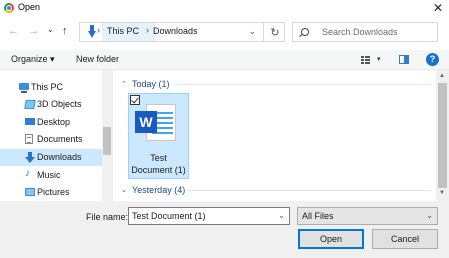 This screenshot has height=258, width=449. What do you see at coordinates (29, 139) in the screenshot?
I see `documents-icon` at bounding box center [29, 139].